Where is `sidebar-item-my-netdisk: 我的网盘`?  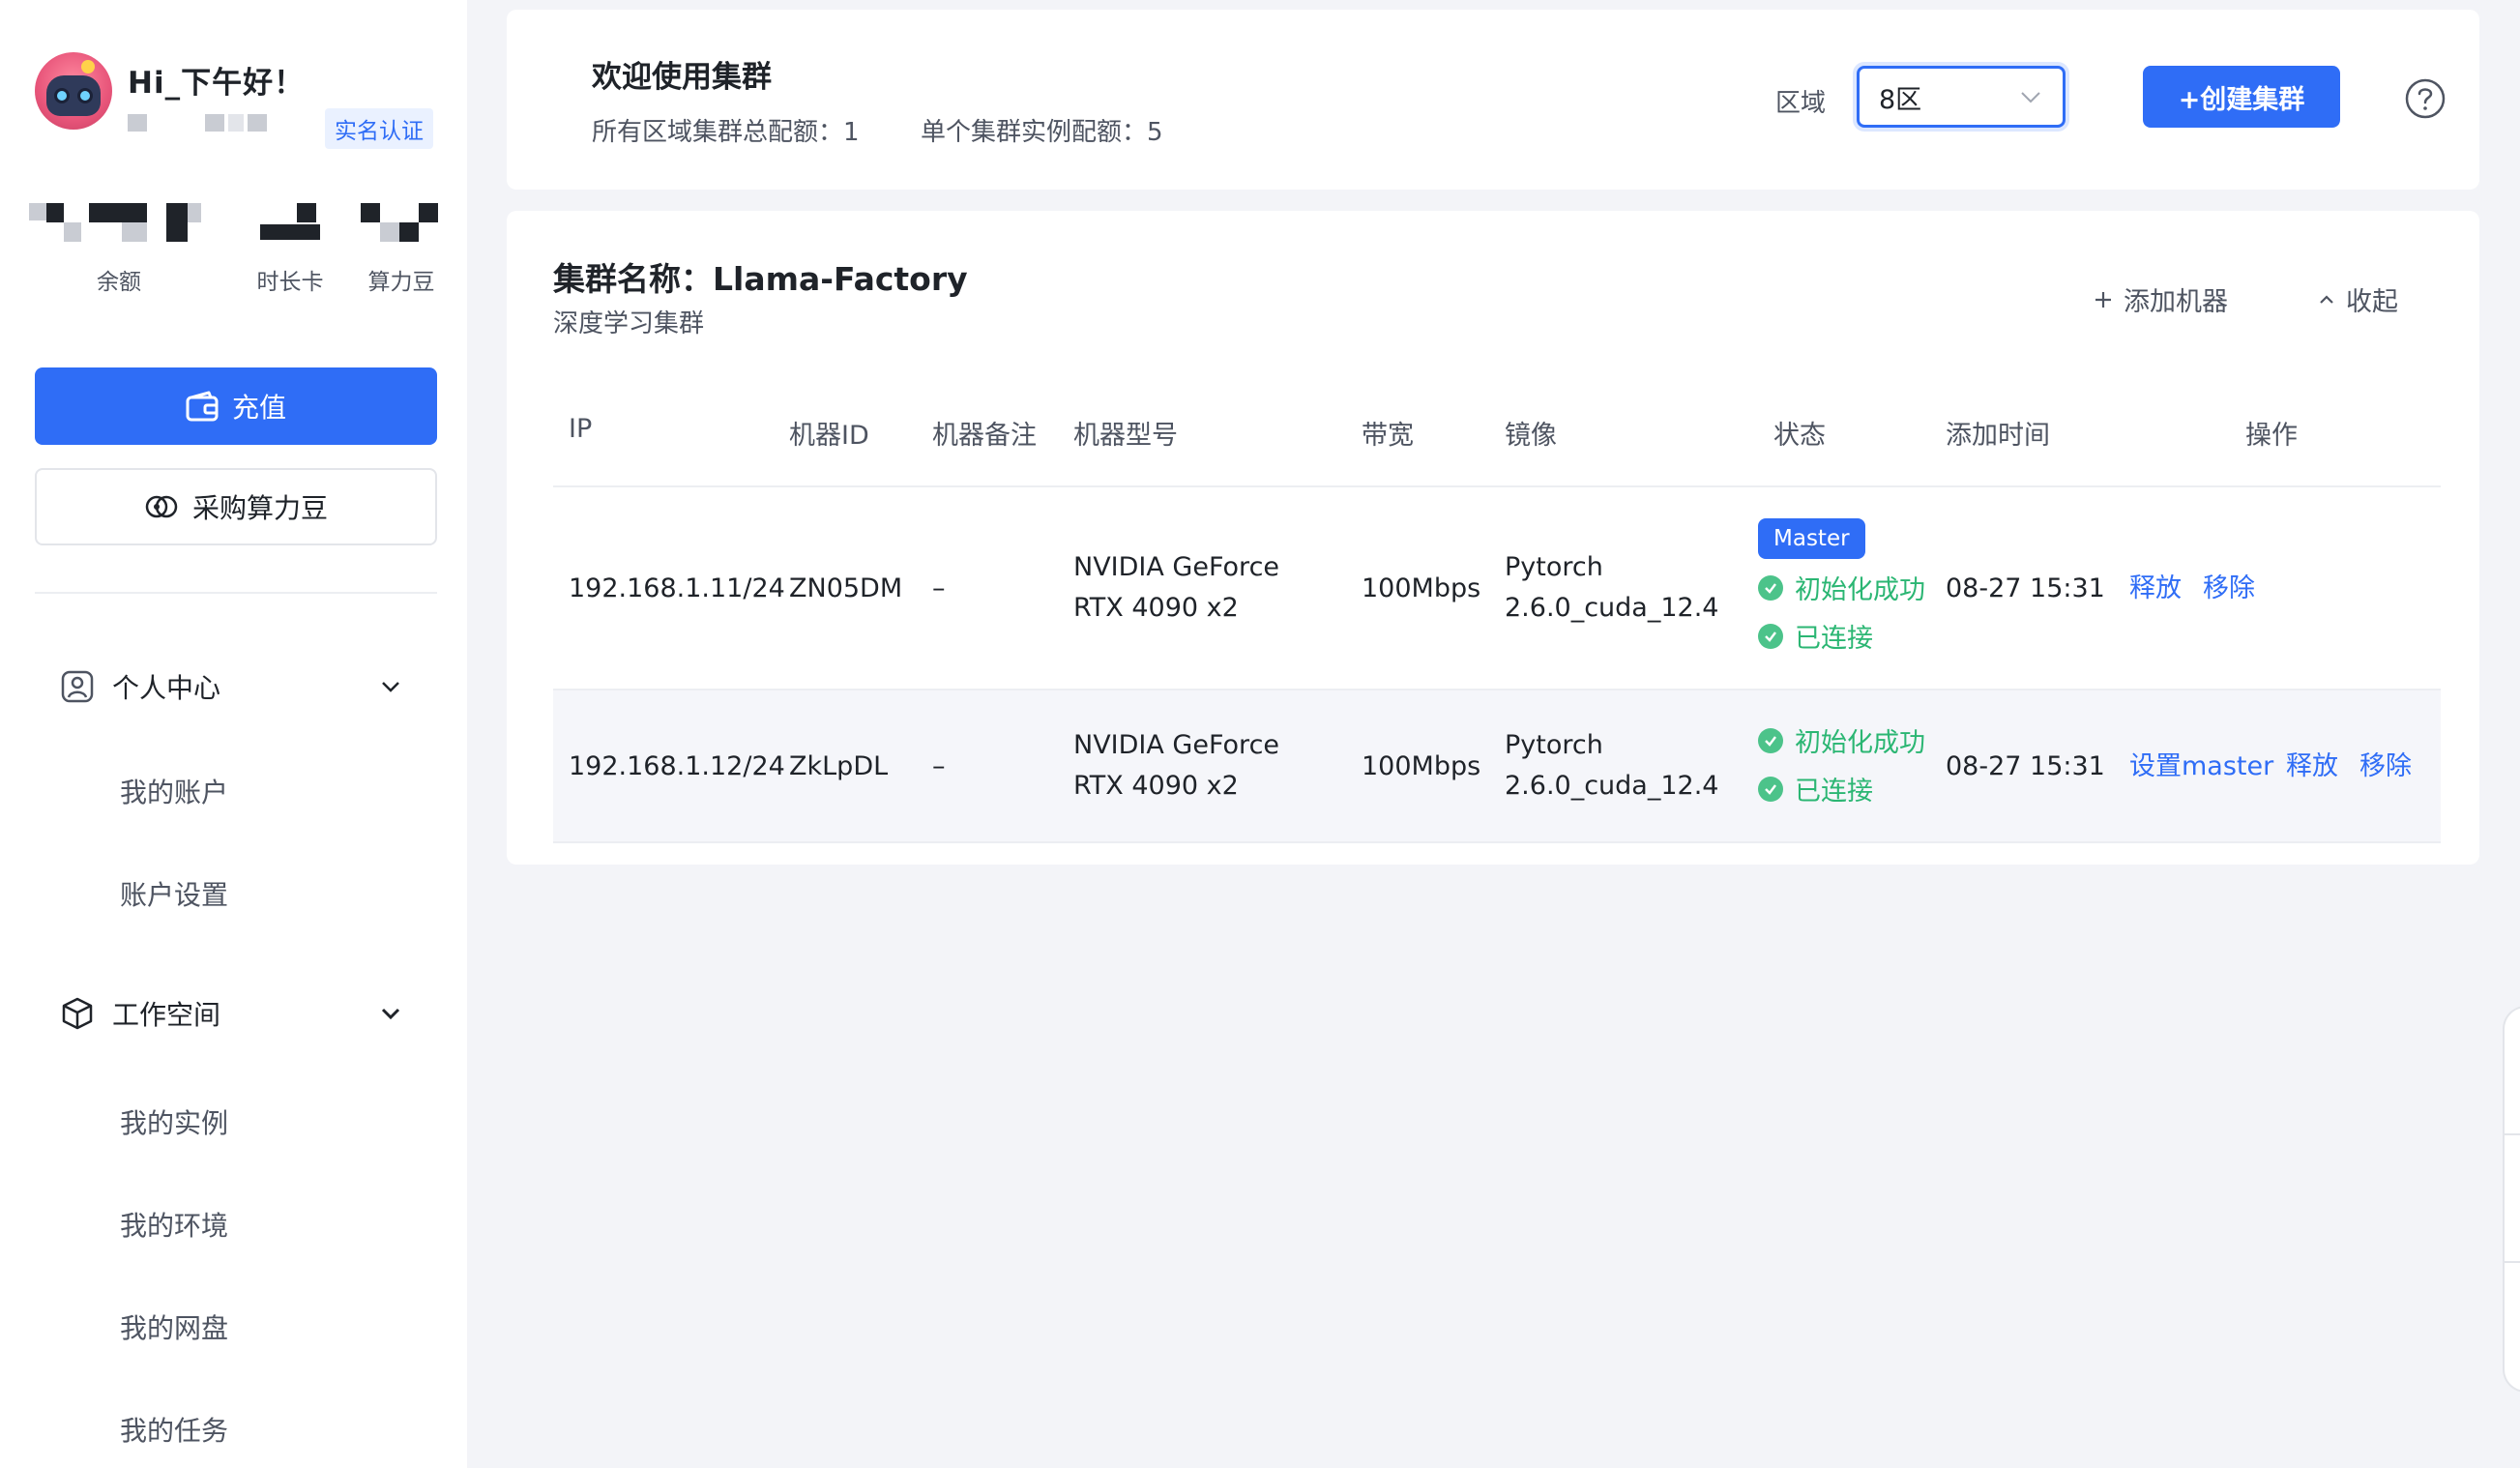 sidebar-item-my-netdisk: 我的网盘 is located at coordinates (174, 1326).